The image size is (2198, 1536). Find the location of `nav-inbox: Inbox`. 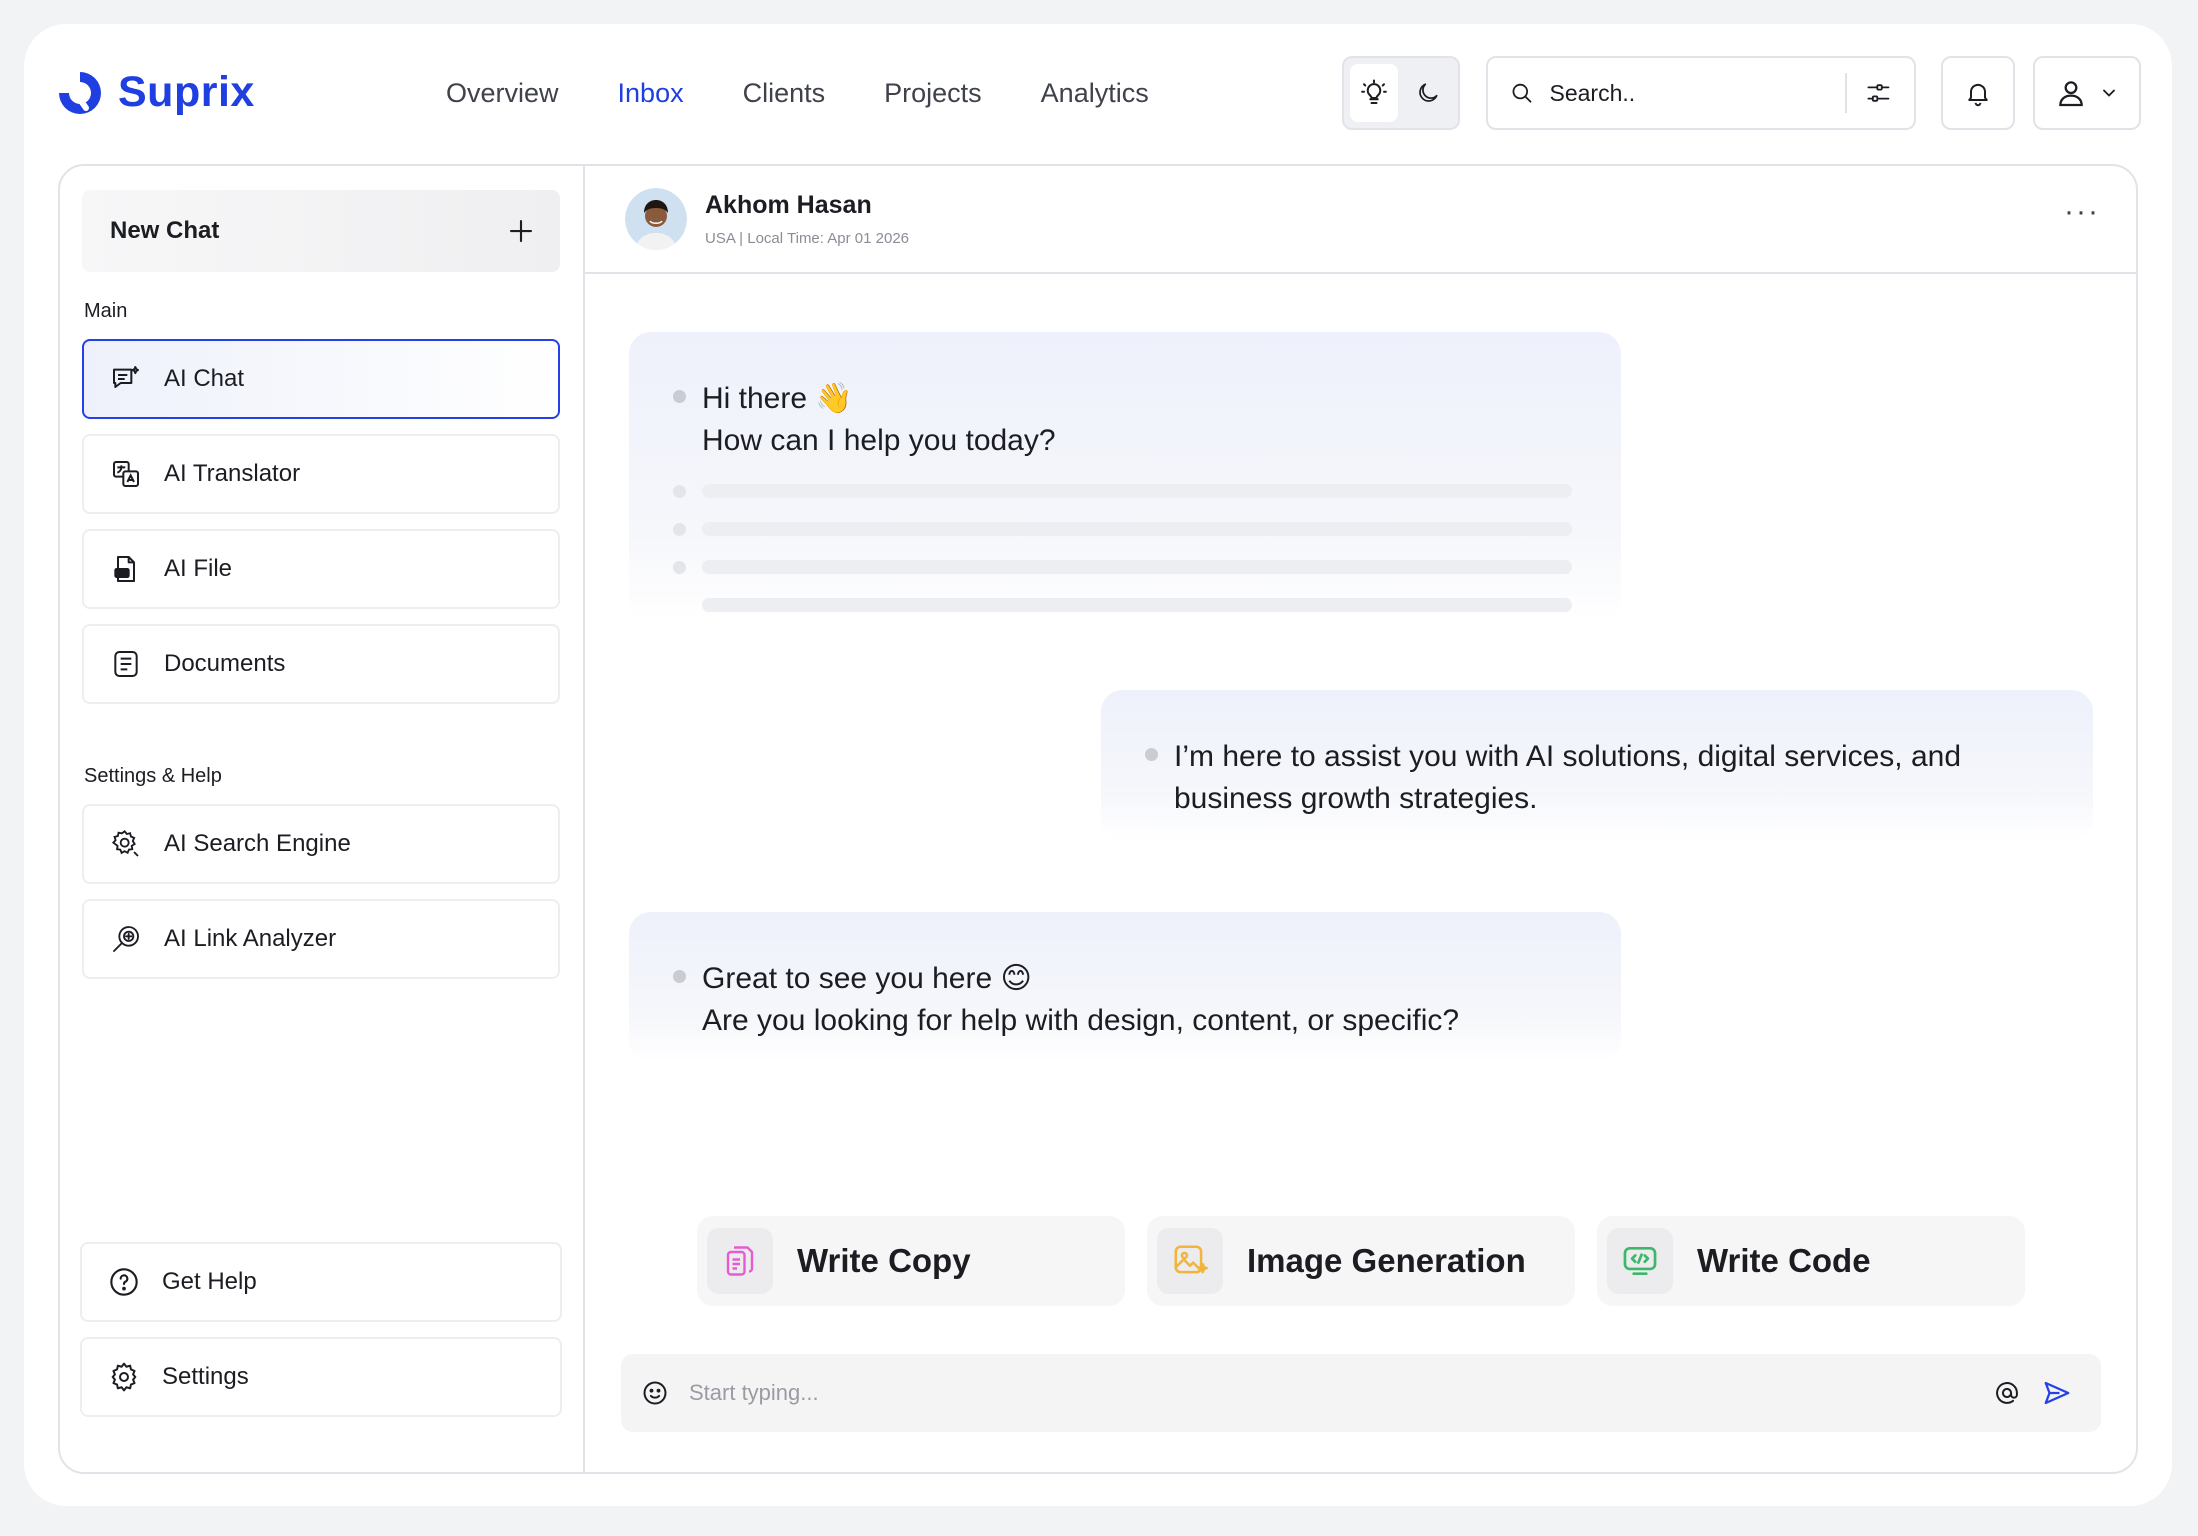

nav-inbox: Inbox is located at coordinates (651, 93).